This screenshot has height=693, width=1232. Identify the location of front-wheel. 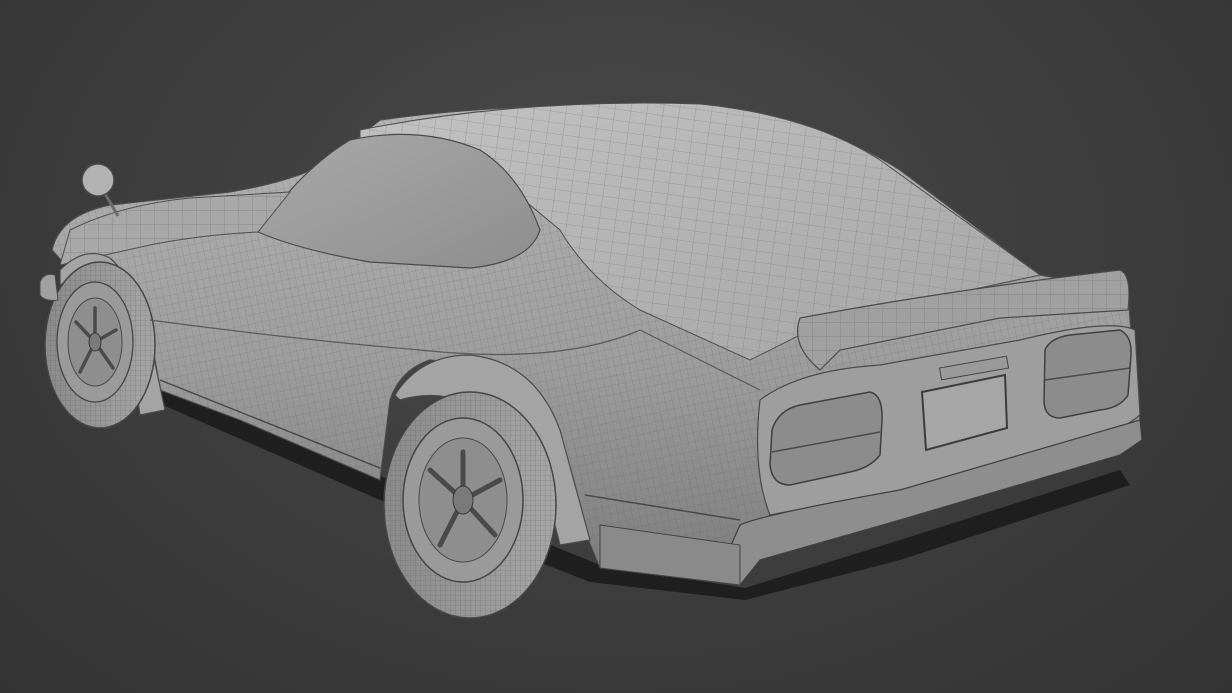
(100, 345).